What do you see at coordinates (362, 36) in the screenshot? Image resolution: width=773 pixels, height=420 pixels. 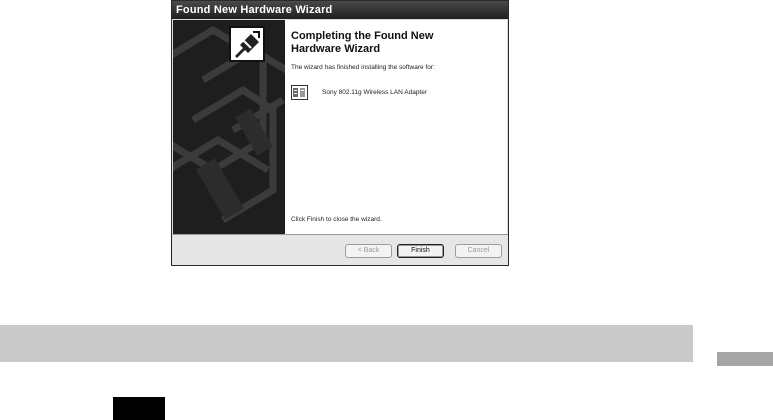 I see `page-title-line1: Completing the Found New` at bounding box center [362, 36].